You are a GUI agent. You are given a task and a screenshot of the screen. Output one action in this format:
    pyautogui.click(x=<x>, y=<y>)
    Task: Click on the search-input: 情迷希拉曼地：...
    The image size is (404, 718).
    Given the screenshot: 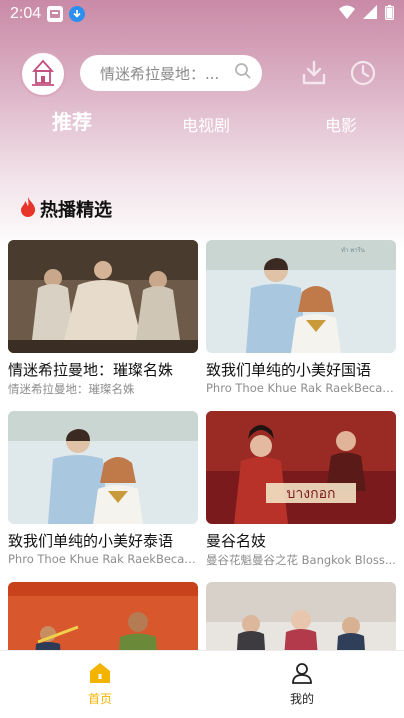 What is the action you would take?
    pyautogui.click(x=171, y=73)
    